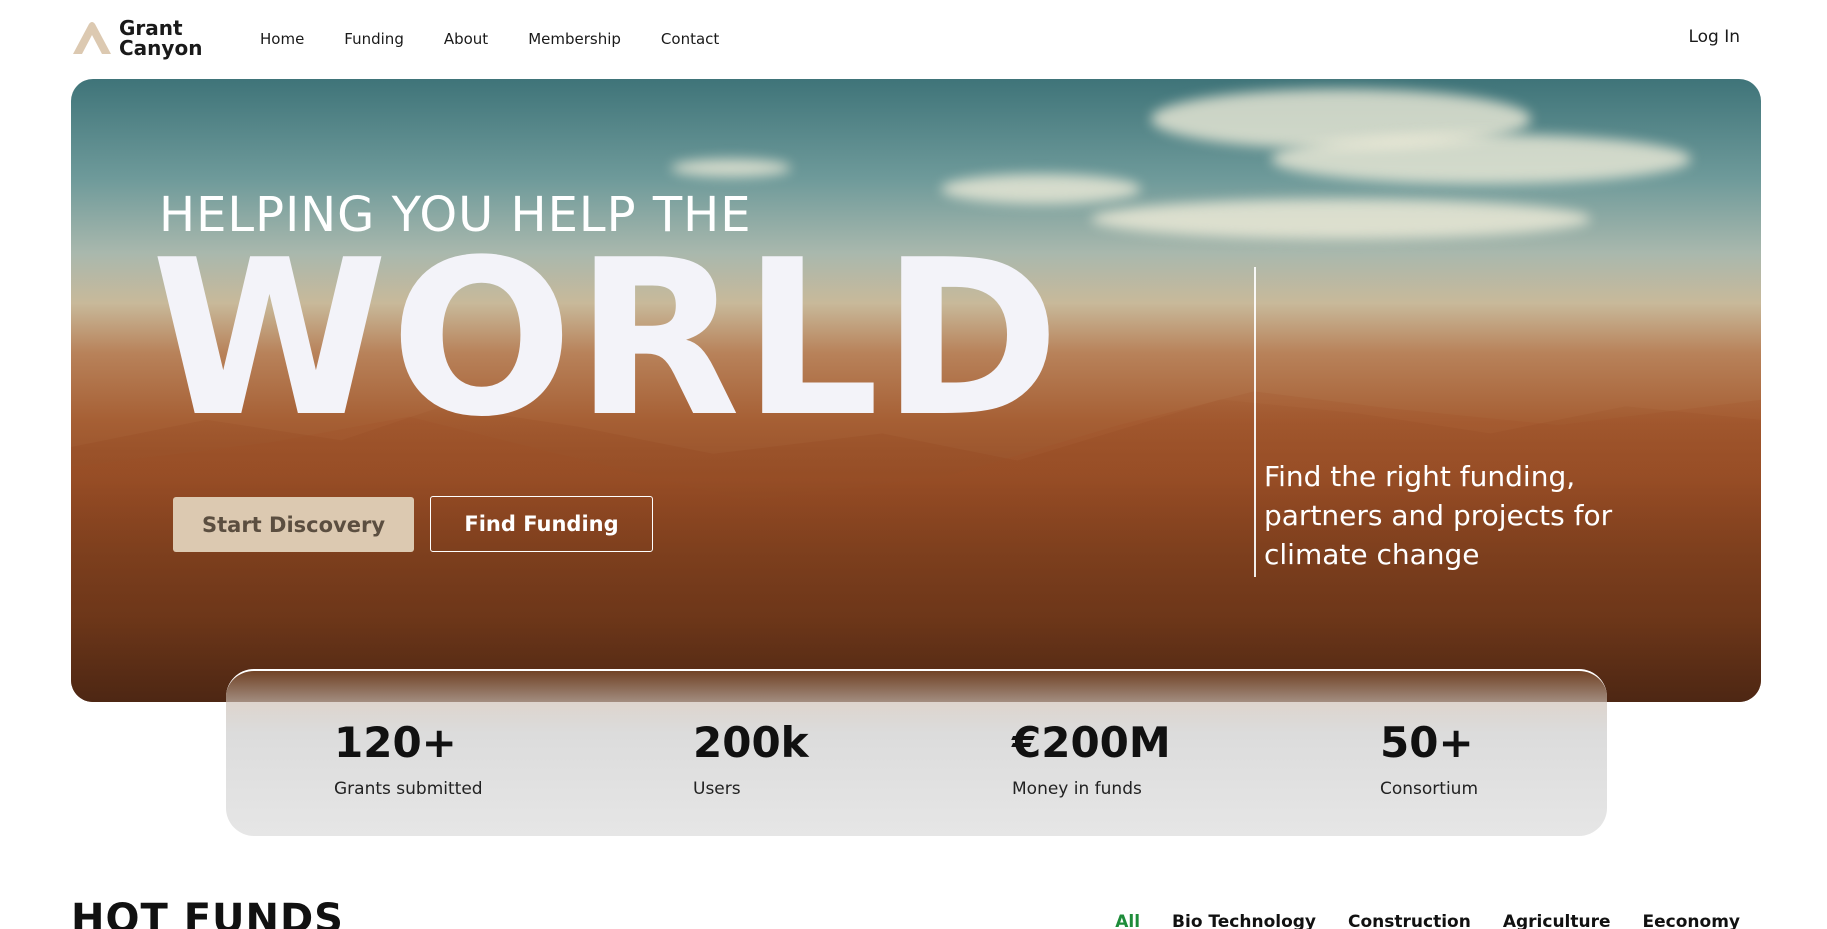  I want to click on brand-line-2: Canyon, so click(161, 48).